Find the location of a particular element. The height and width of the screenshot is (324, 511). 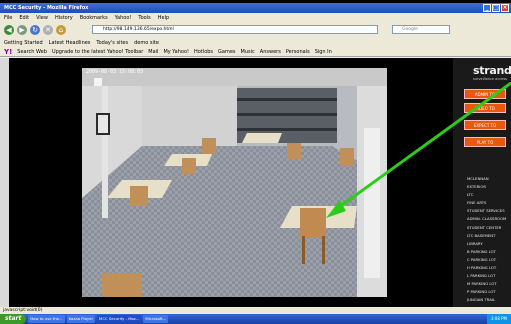

panel-button-video: VIDEO TO is located at coordinates (485, 108).